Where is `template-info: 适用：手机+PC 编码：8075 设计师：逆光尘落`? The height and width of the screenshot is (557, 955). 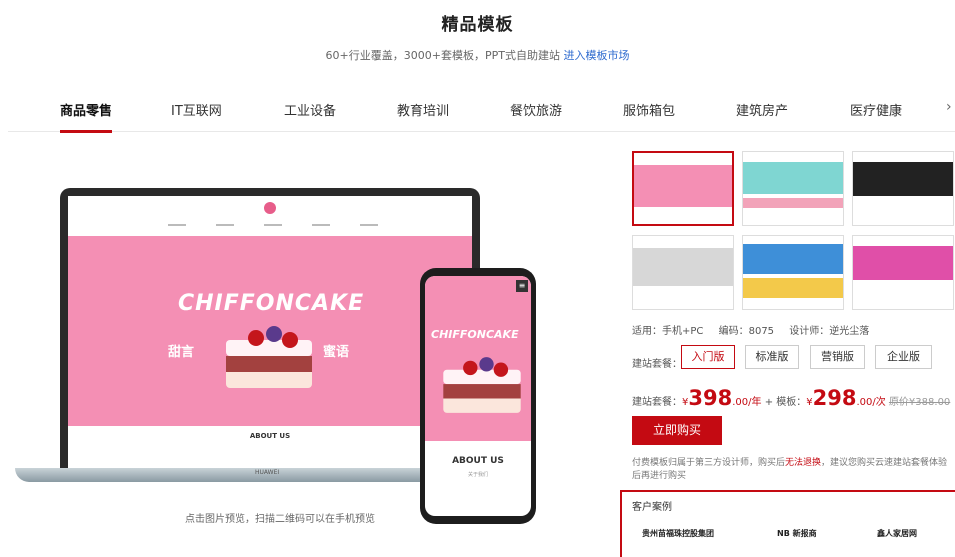 template-info: 适用：手机+PC 编码：8075 设计师：逆光尘落 is located at coordinates (756, 329).